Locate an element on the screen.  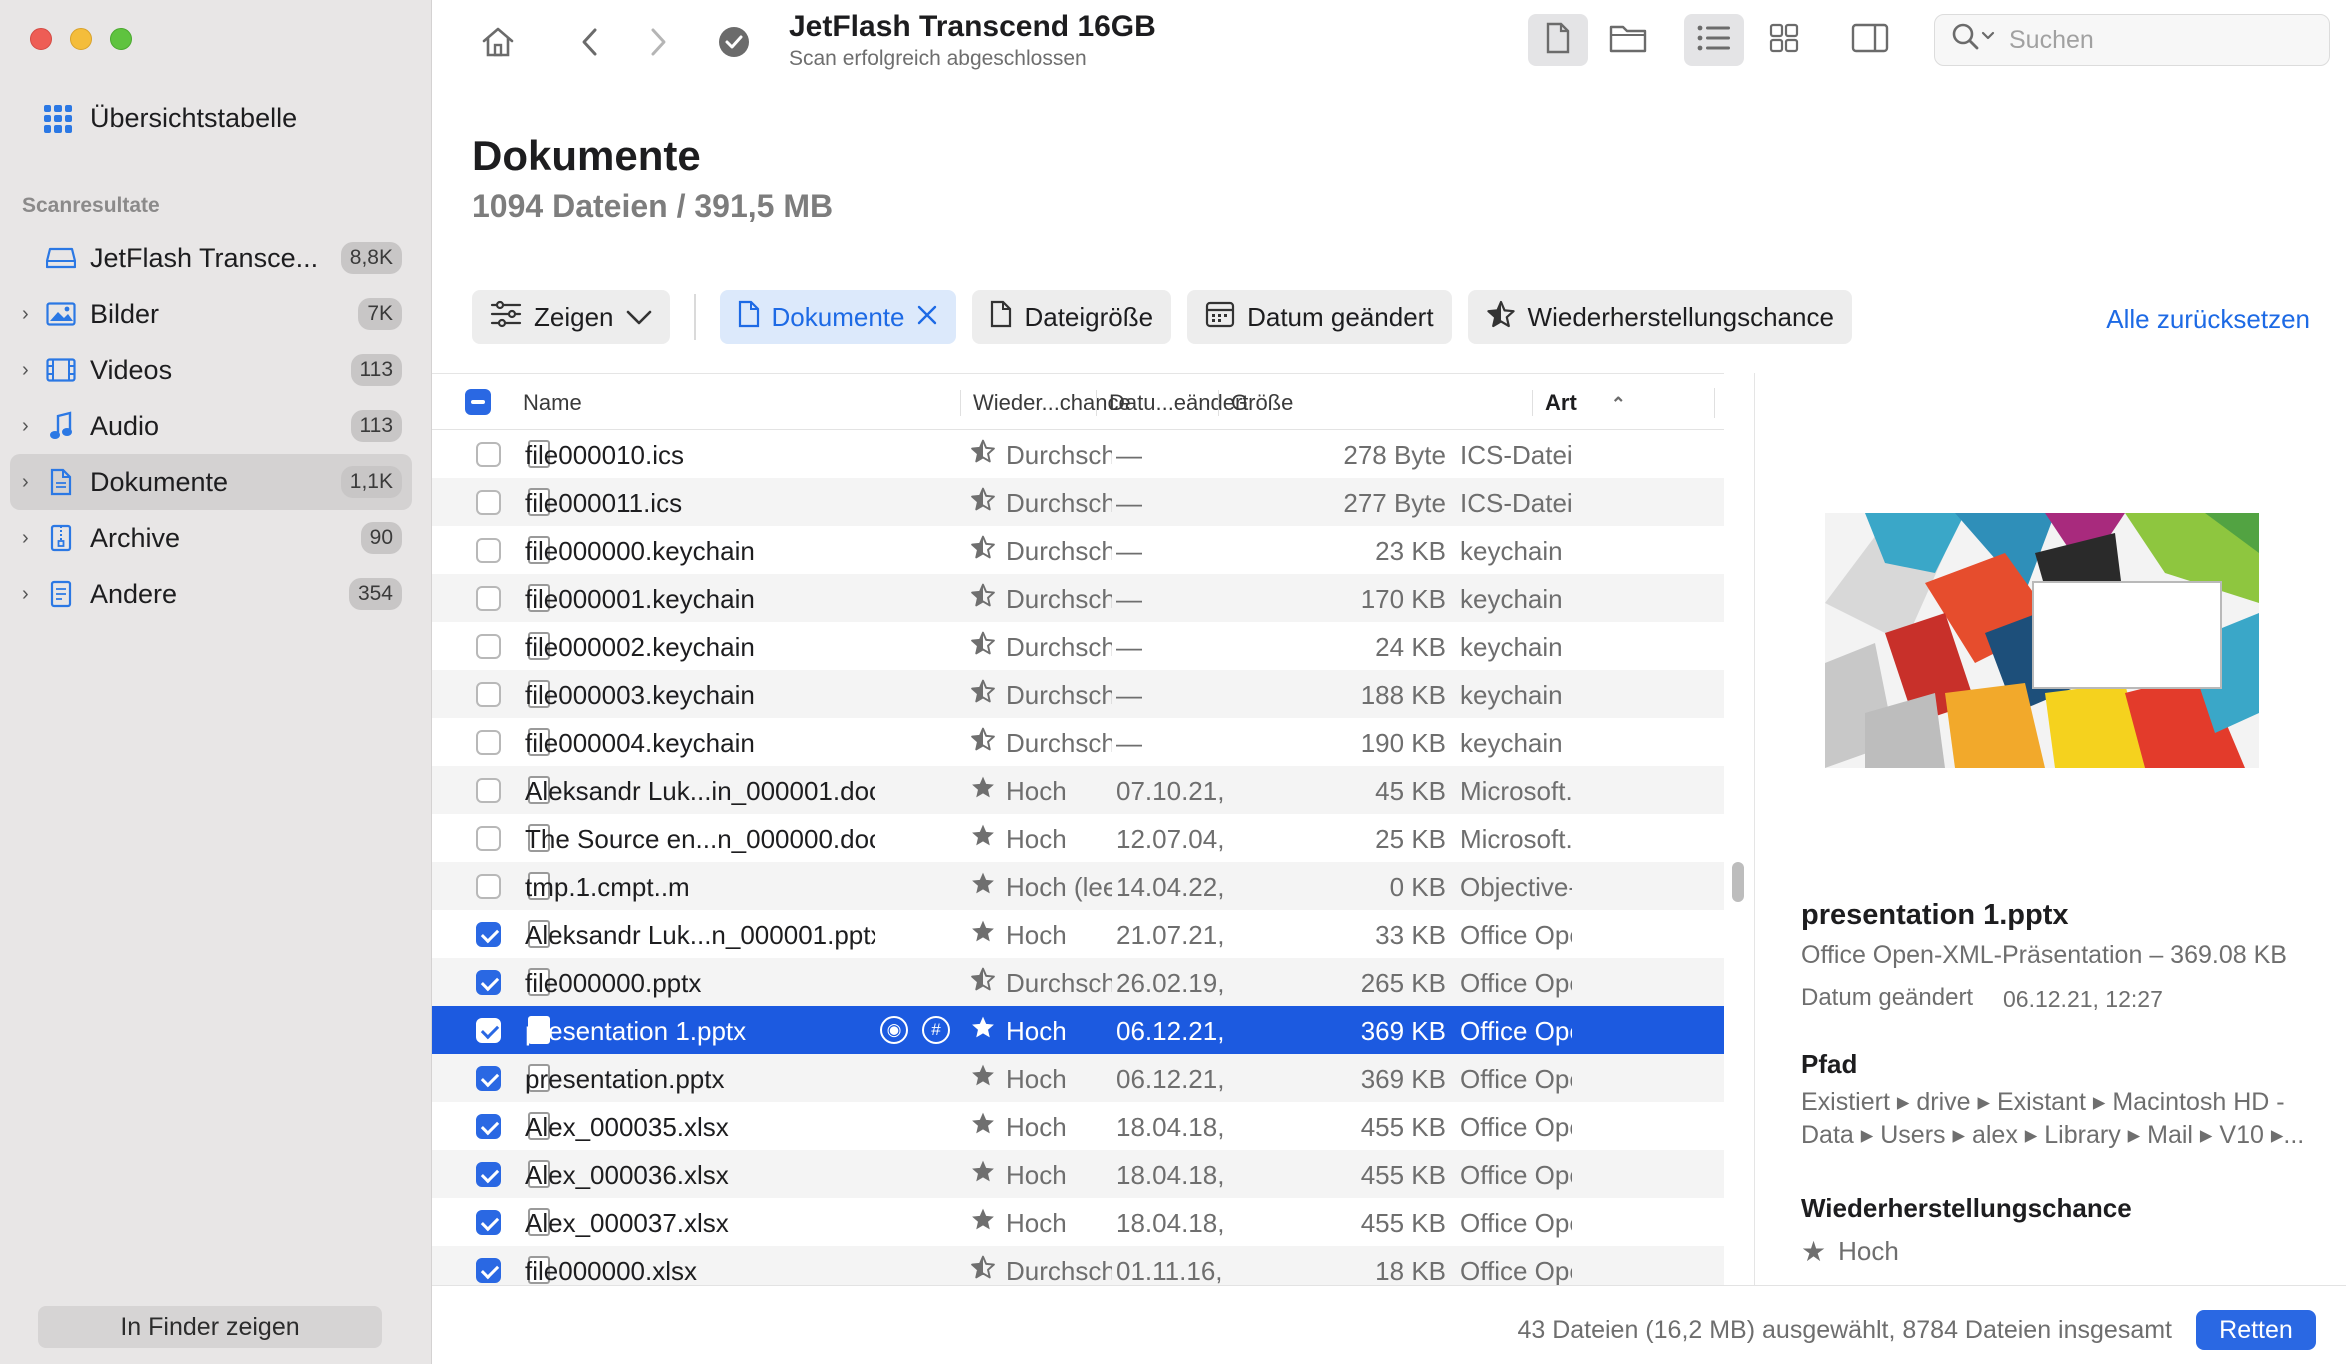
file-size: 45 KB is located at coordinates (1410, 791).